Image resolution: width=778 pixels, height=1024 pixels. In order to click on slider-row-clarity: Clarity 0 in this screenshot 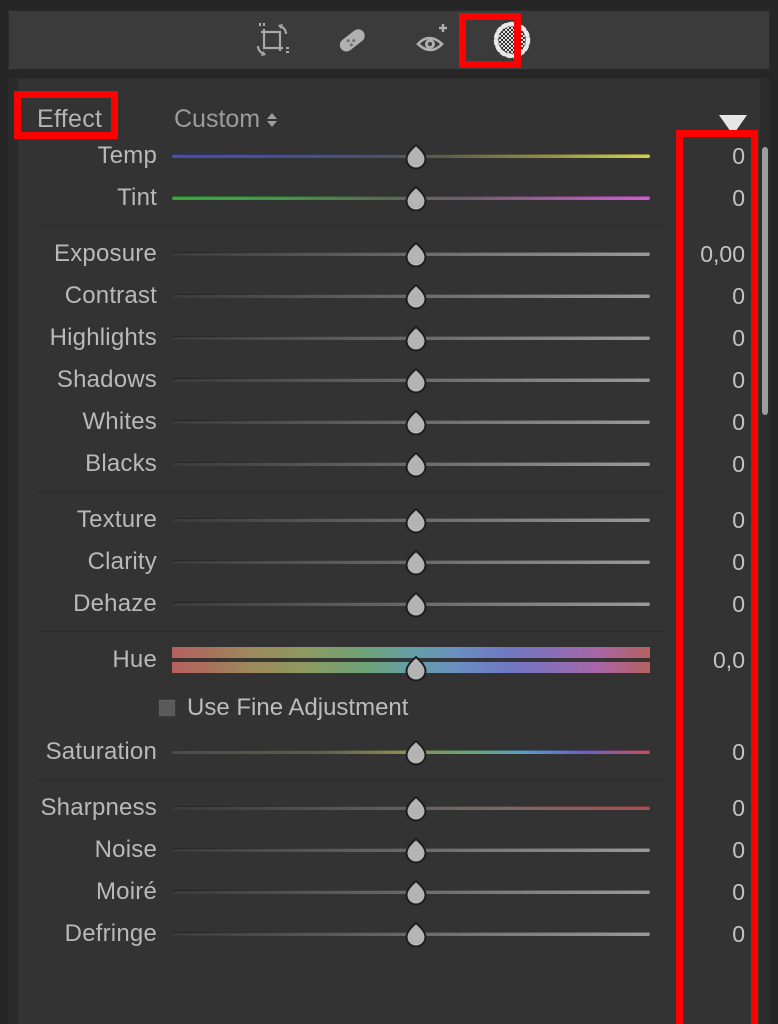, I will do `click(389, 568)`.